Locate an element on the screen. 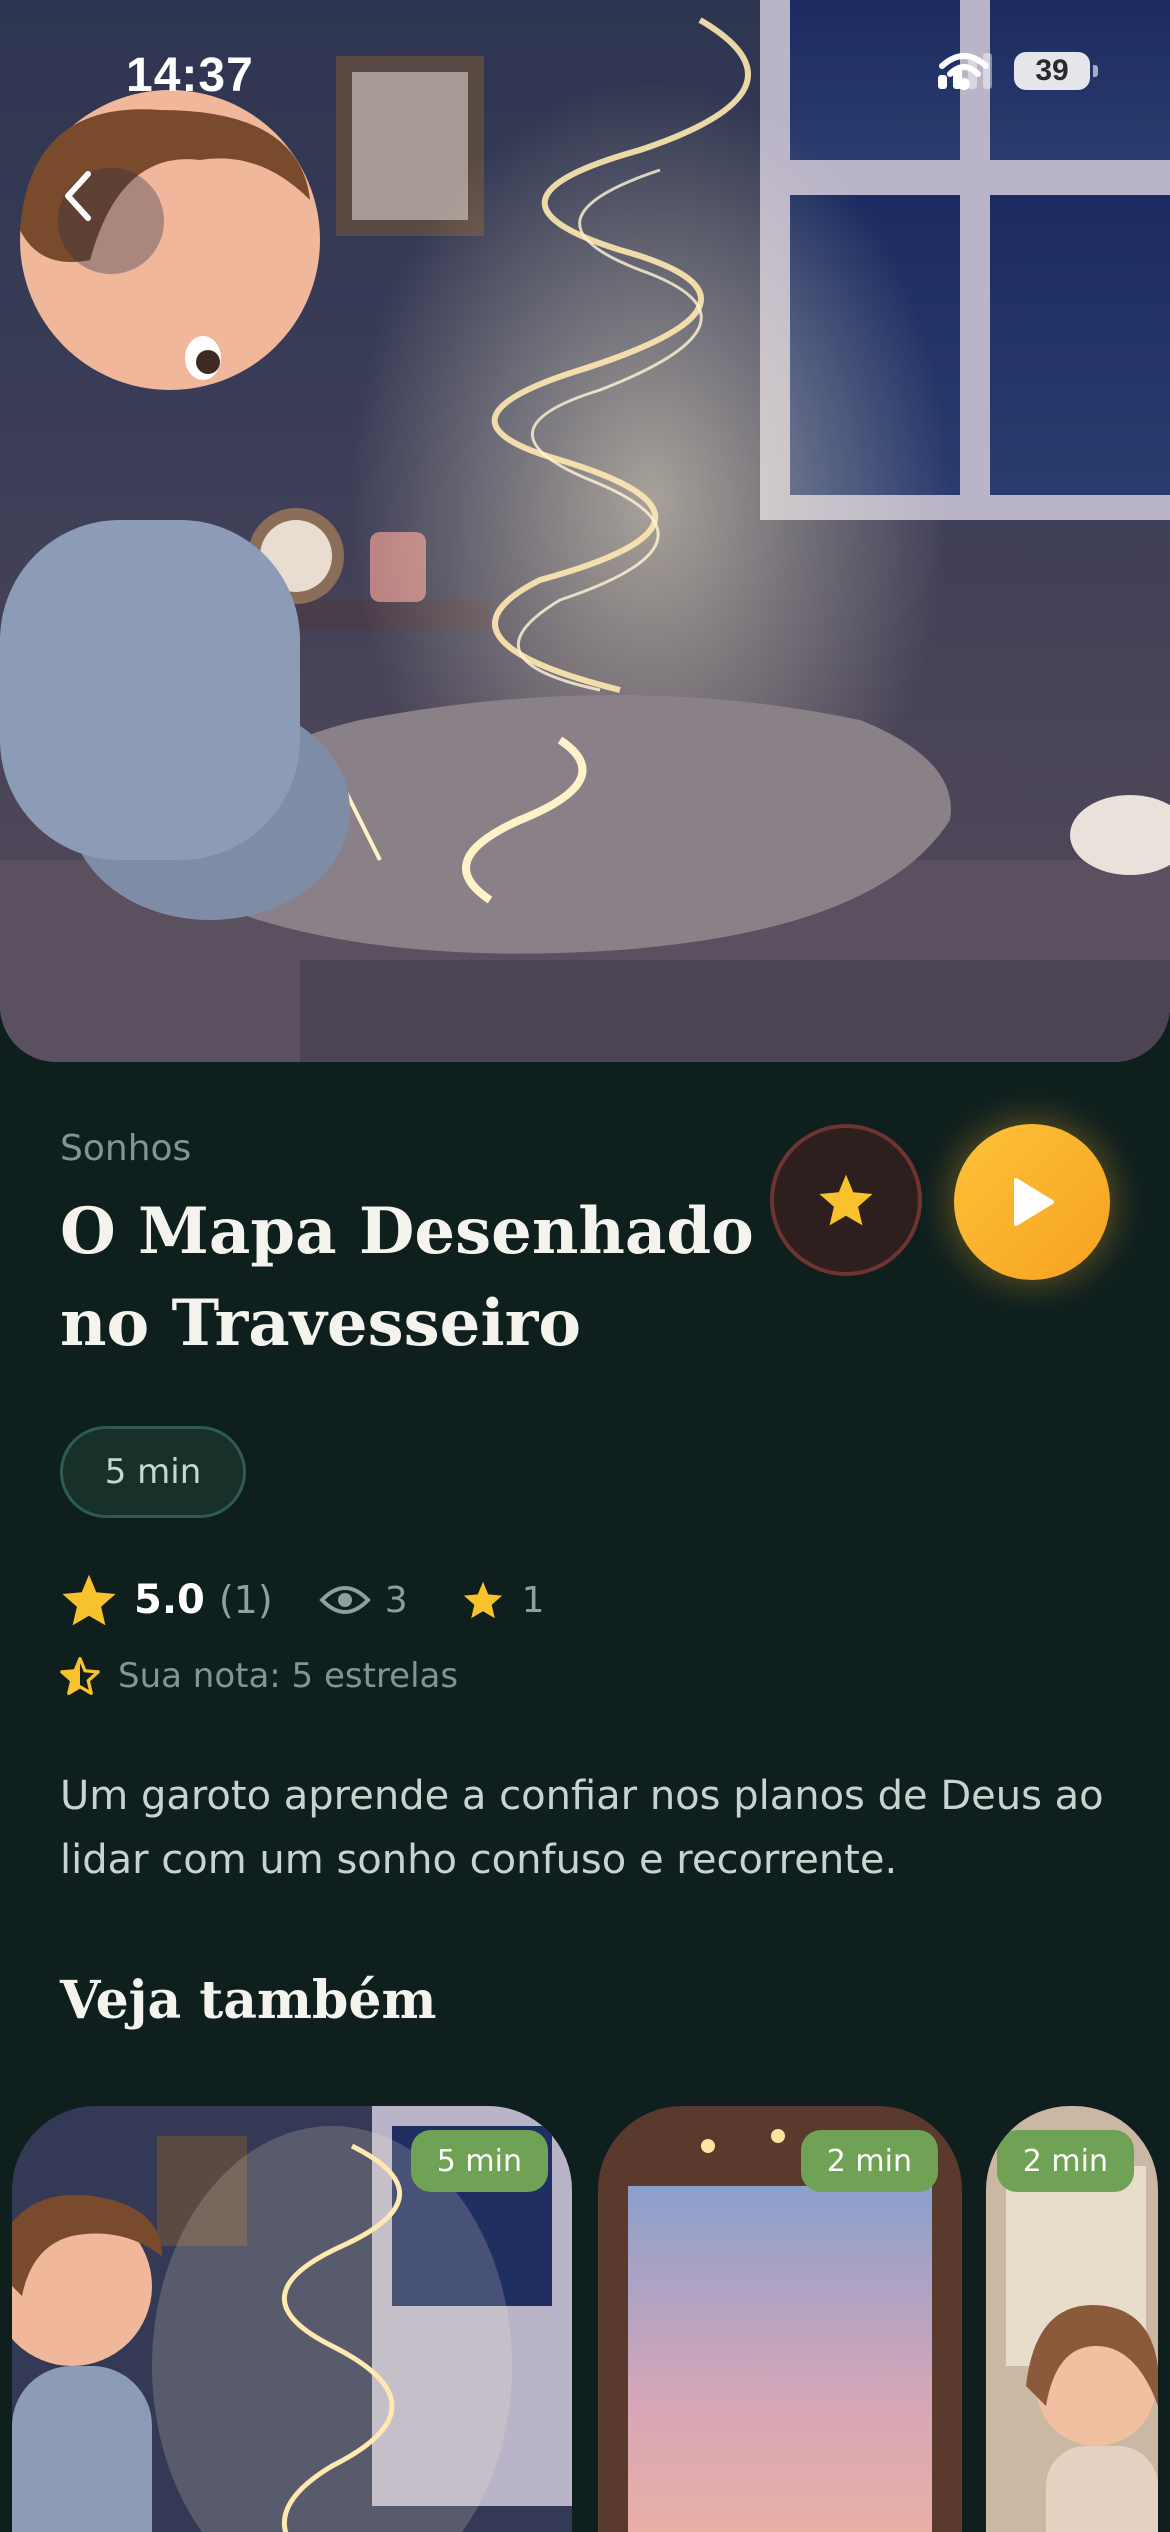  duration-chip: 5 min is located at coordinates (153, 1472).